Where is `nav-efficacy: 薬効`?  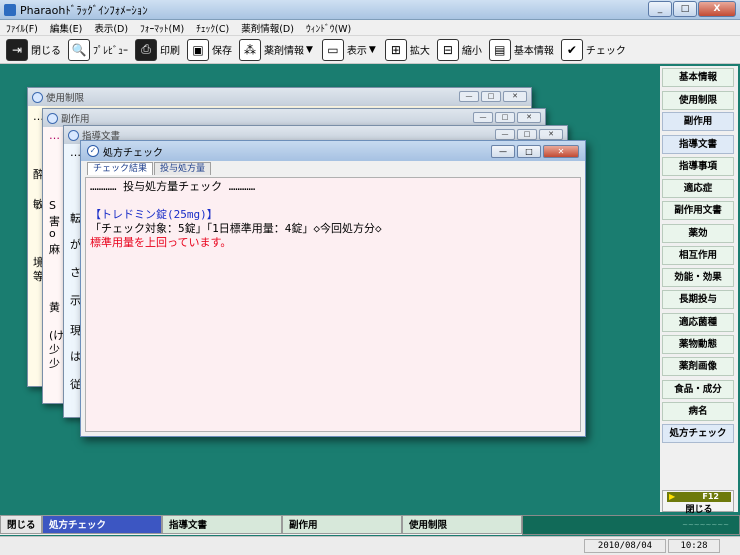
nav-efficacy: 薬効 is located at coordinates (698, 233).